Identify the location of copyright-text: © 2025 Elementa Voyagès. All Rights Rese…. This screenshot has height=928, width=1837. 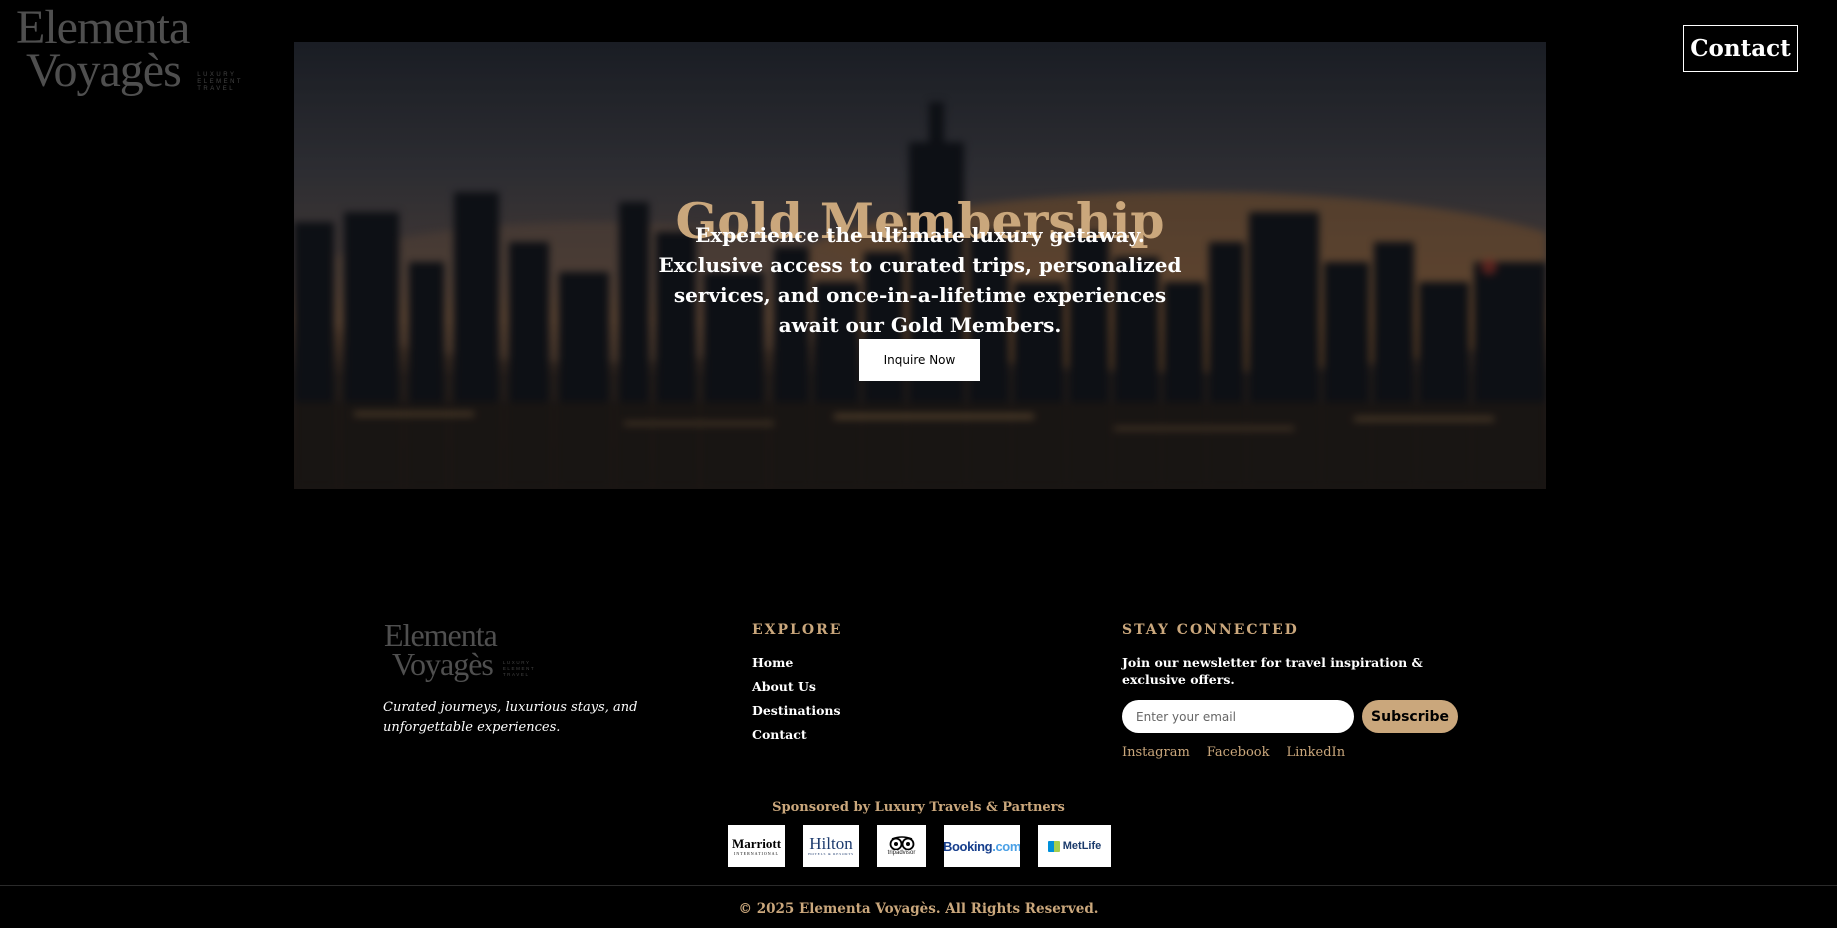
(918, 909).